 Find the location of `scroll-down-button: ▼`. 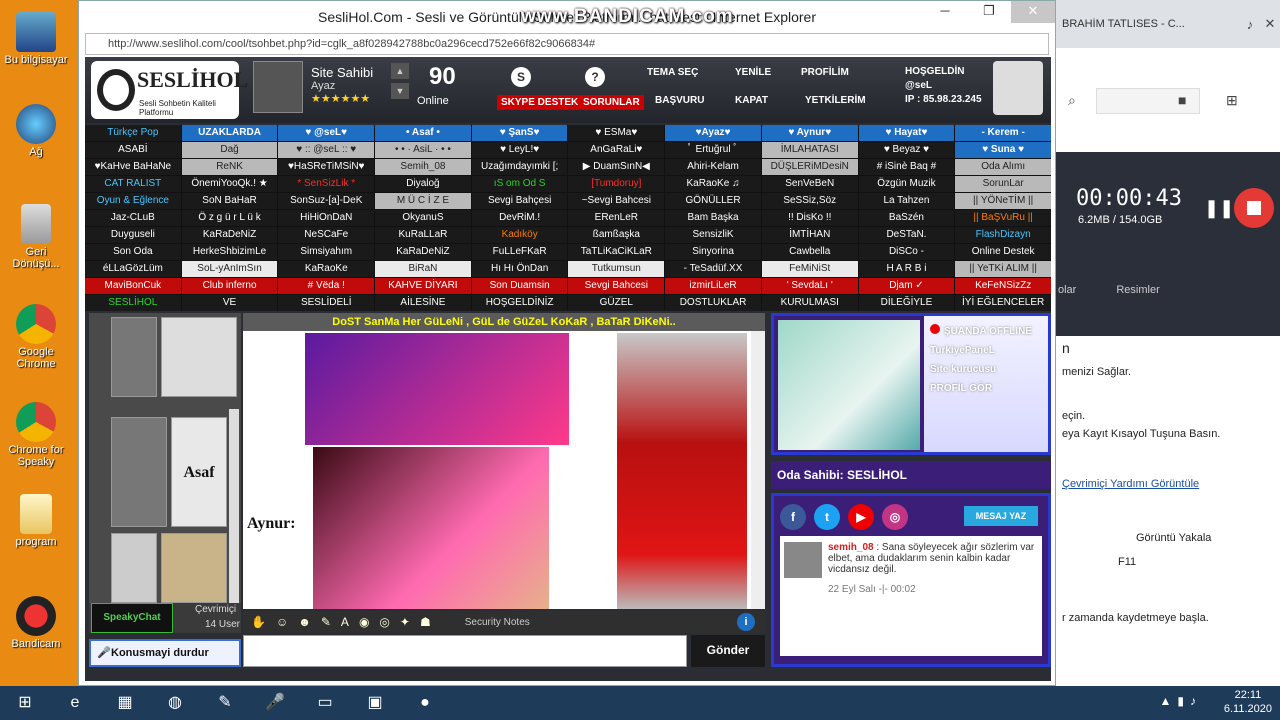

scroll-down-button: ▼ is located at coordinates (400, 91).